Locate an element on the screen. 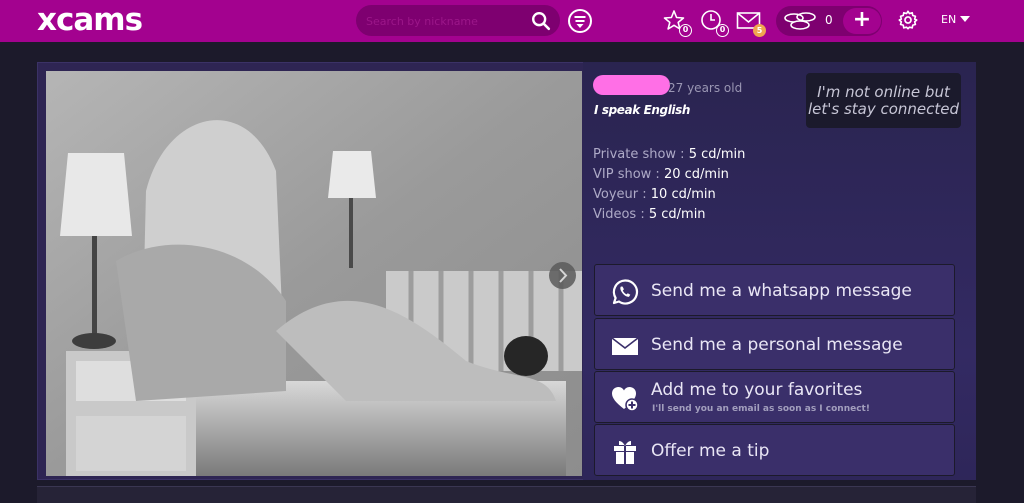  coins-icon is located at coordinates (800, 21).